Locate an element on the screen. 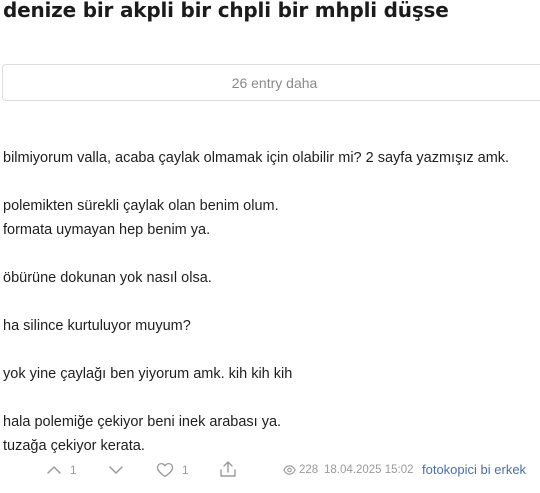  entry-line: tuzağa çekiyor kerata. is located at coordinates (74, 446).